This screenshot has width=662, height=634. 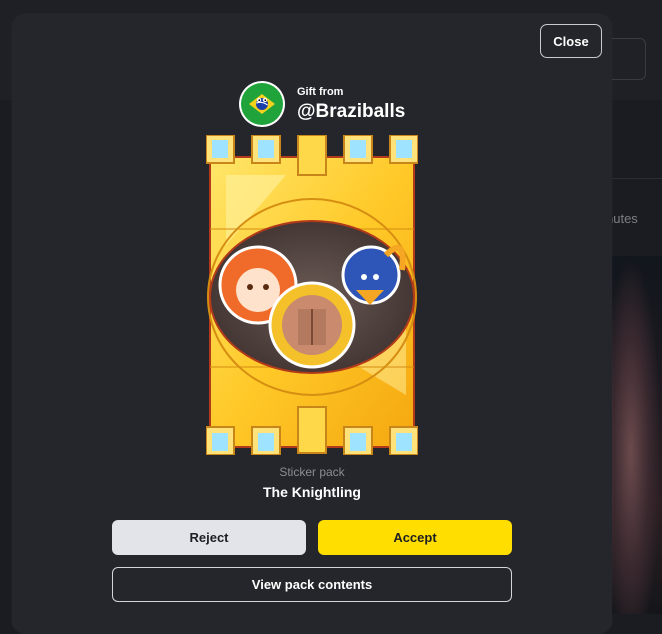 I want to click on background-media-image, so click(x=636, y=435).